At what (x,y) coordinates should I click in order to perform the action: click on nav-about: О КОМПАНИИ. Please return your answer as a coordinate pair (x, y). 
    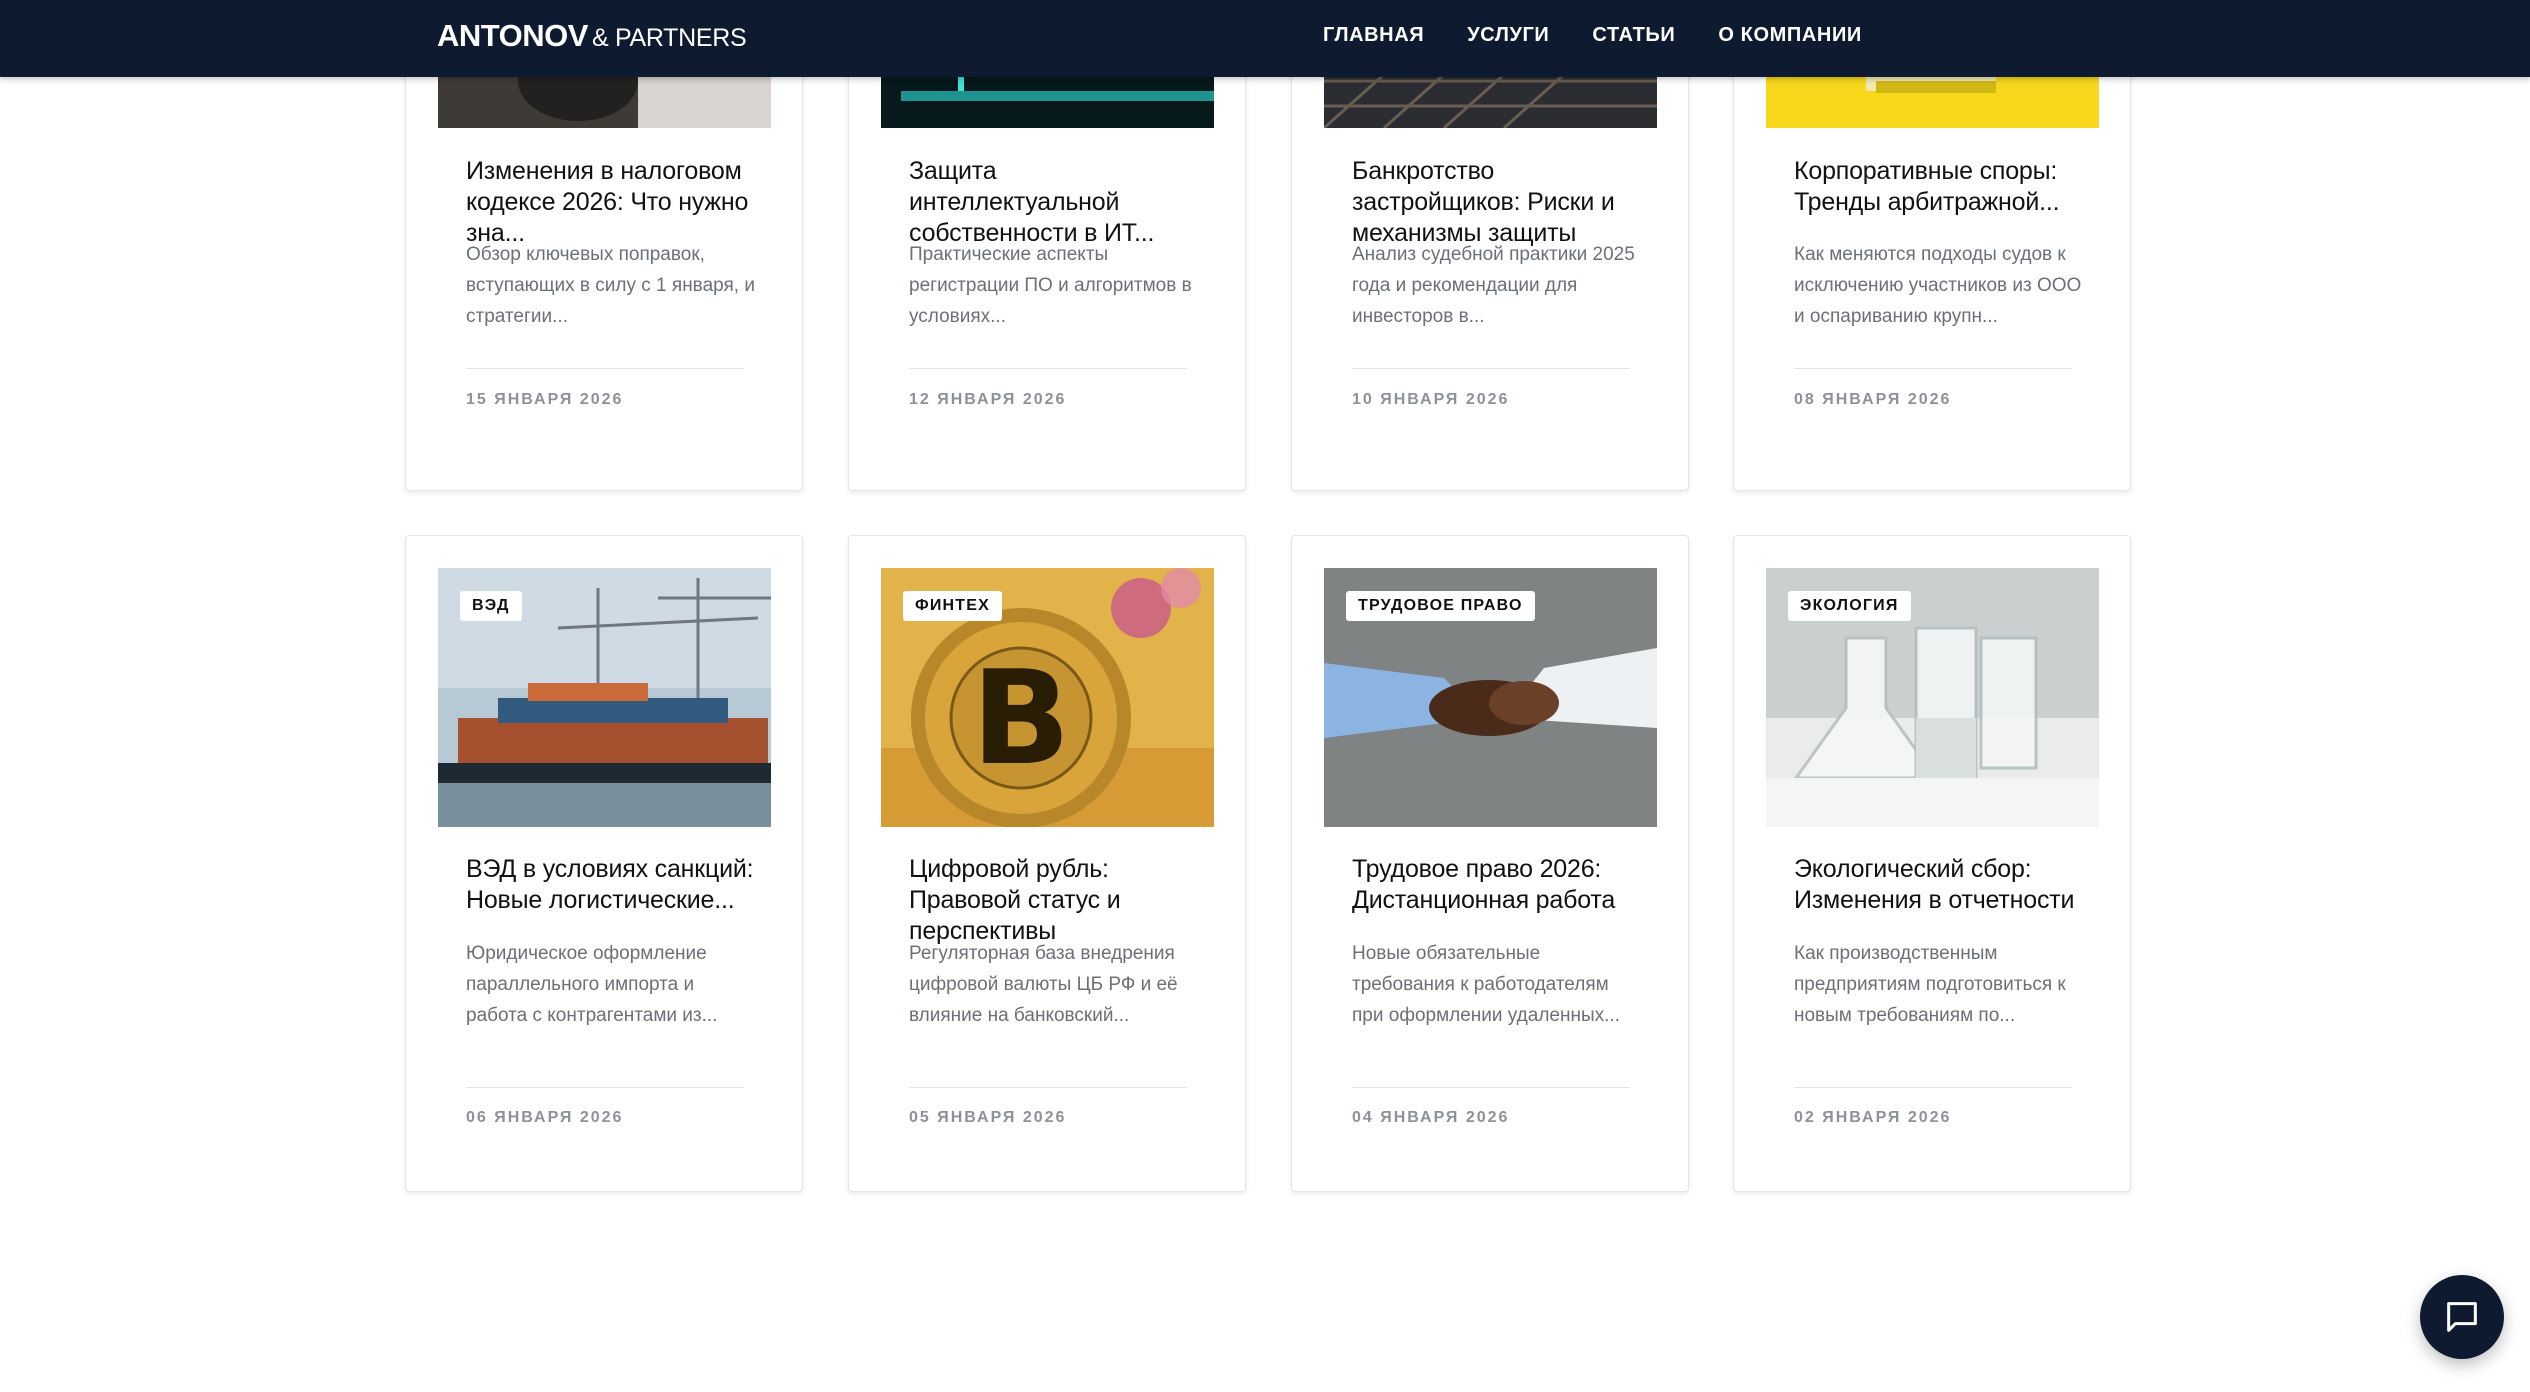
    Looking at the image, I should click on (1790, 35).